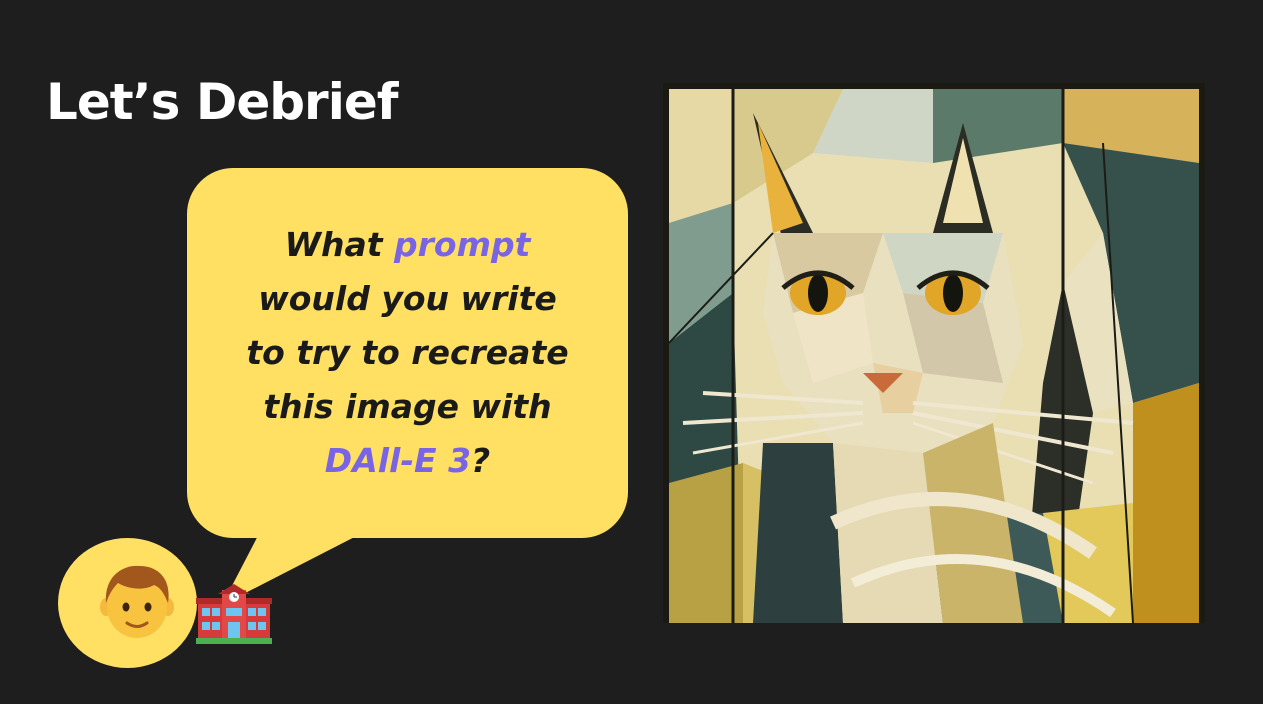 The width and height of the screenshot is (1263, 704). What do you see at coordinates (137, 601) in the screenshot?
I see `person-face-icon` at bounding box center [137, 601].